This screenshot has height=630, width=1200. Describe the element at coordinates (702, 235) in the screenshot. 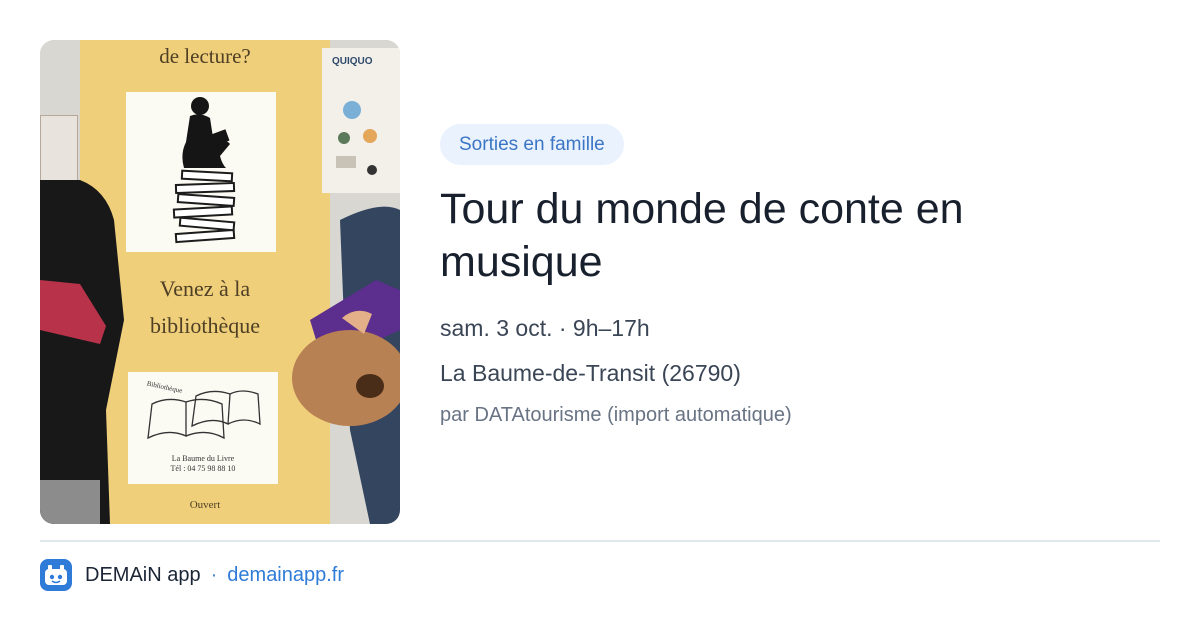

I see `event-title: Tour du monde de conte en musique` at that location.